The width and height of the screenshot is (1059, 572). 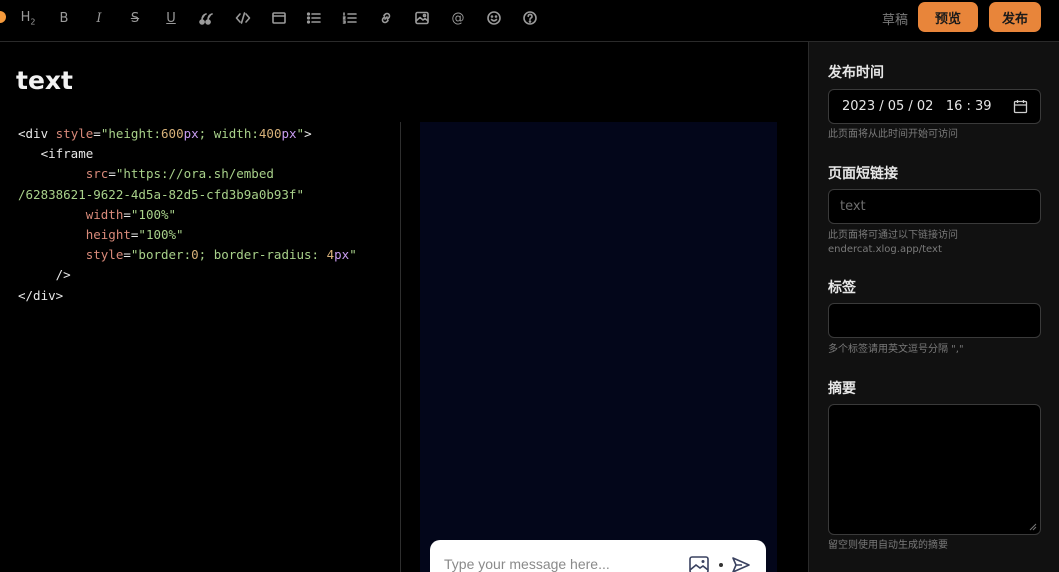 What do you see at coordinates (1015, 17) in the screenshot?
I see `publish-button: 发布` at bounding box center [1015, 17].